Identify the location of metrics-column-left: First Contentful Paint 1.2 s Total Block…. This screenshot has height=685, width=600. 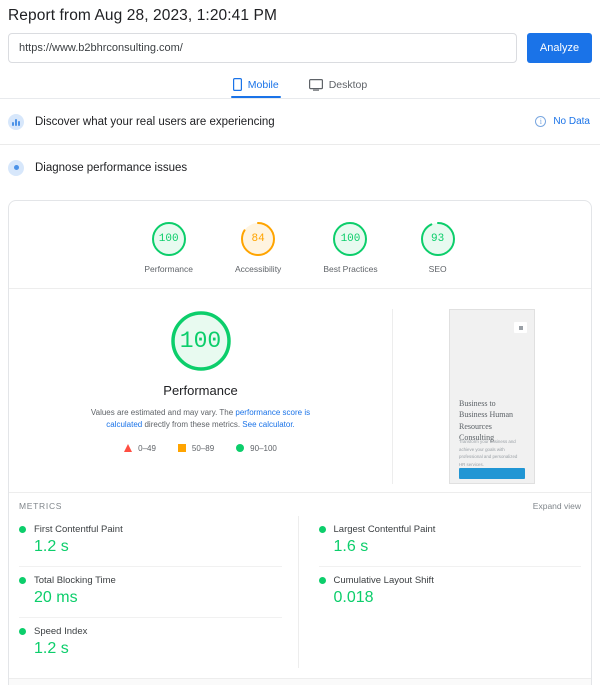
(159, 592).